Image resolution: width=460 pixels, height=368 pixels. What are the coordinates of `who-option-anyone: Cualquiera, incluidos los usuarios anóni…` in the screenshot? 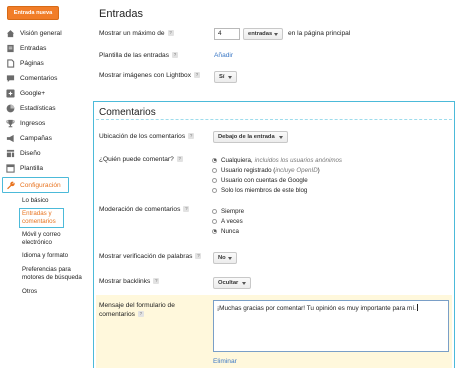 It's located at (277, 160).